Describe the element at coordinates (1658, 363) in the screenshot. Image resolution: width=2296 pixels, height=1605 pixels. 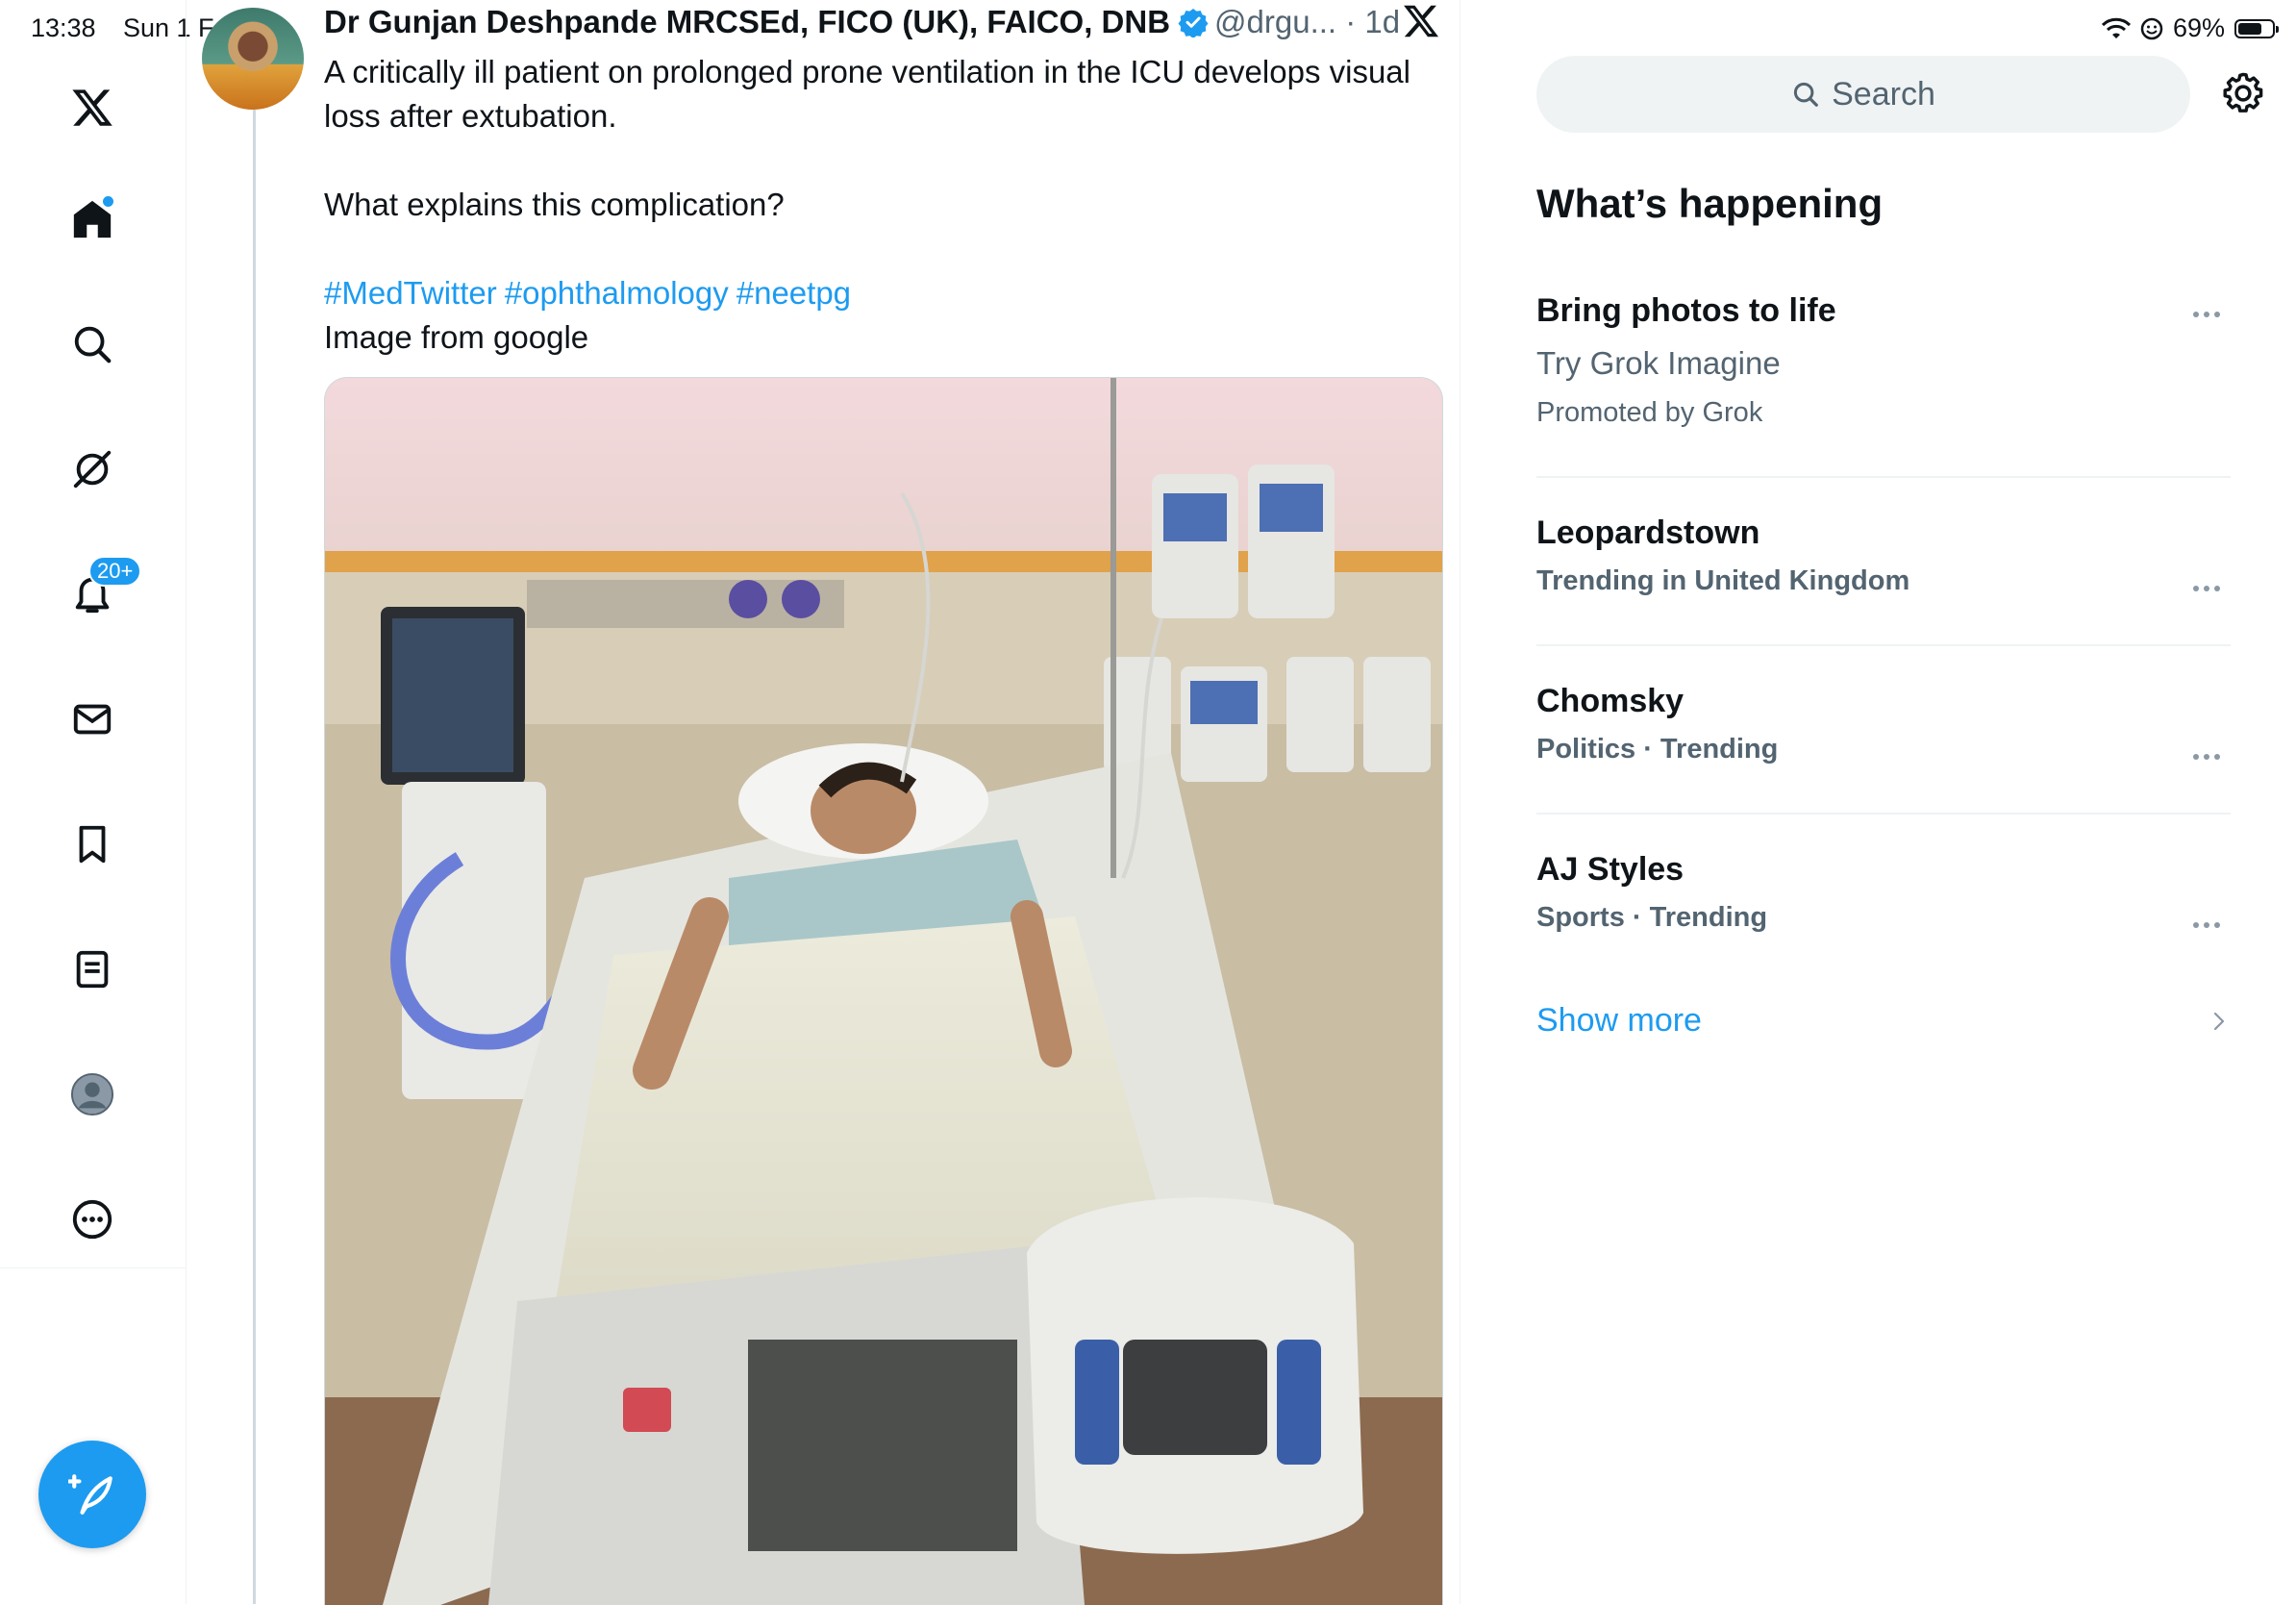
I see `trend-subtitle: Try Grok Imagine` at that location.